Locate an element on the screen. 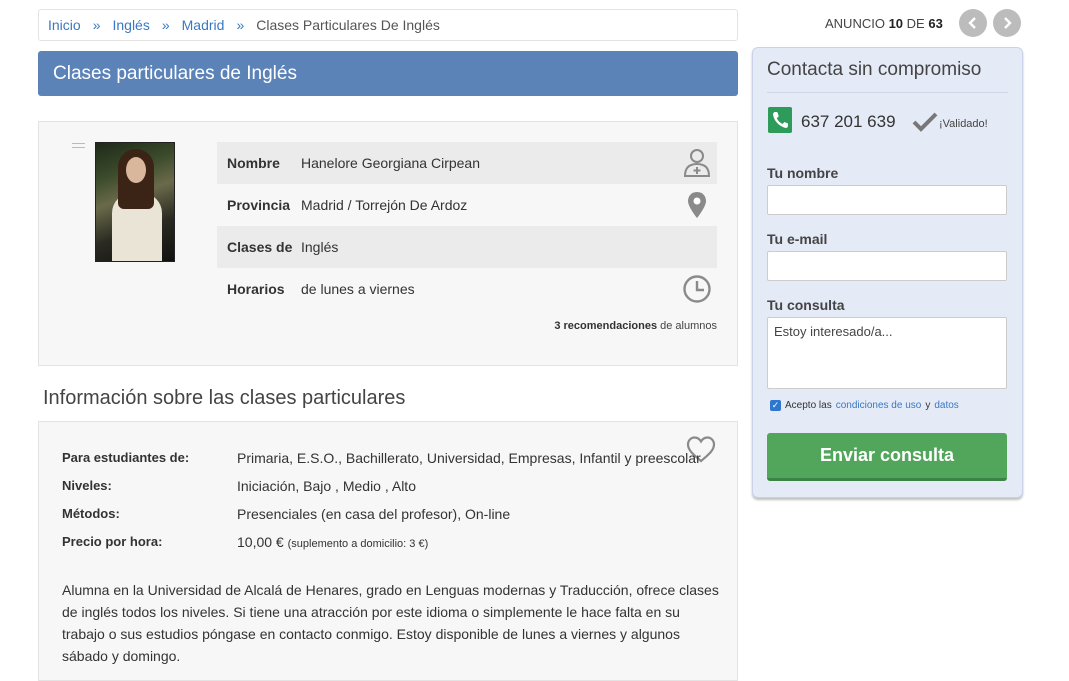 This screenshot has height=681, width=1069. profile-label: Provincia is located at coordinates (259, 205).